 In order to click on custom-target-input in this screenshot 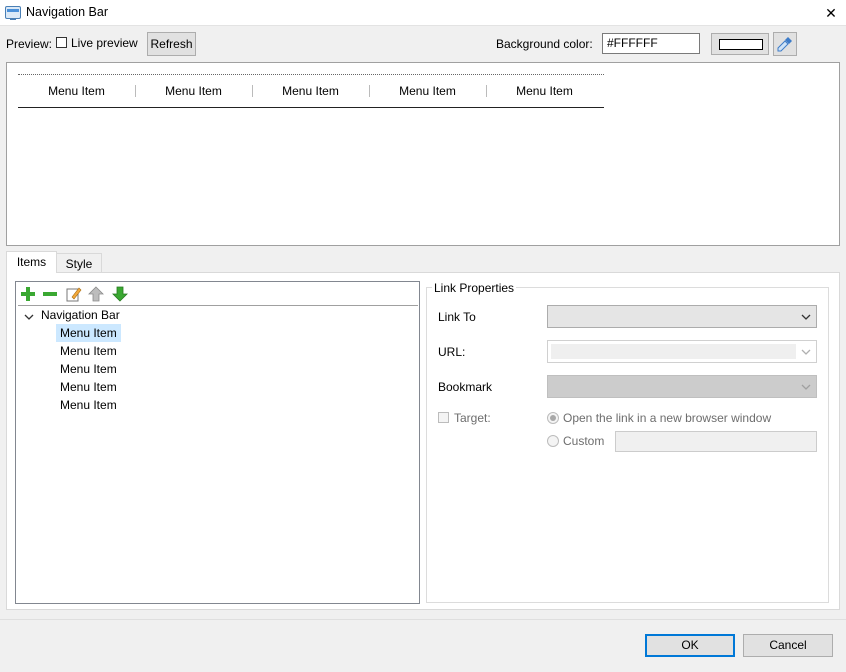, I will do `click(716, 441)`.